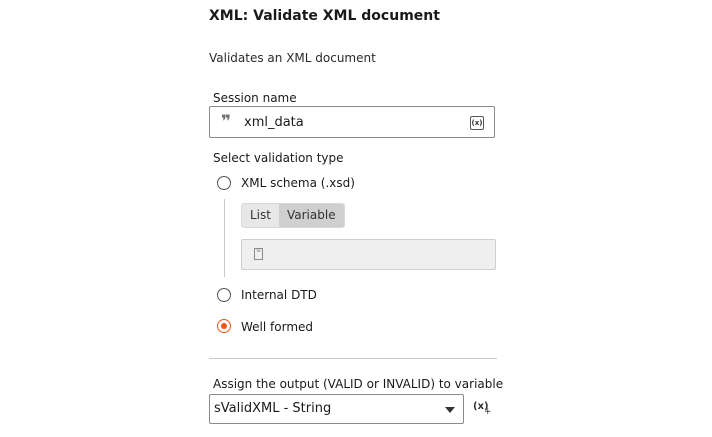 This screenshot has width=712, height=437. What do you see at coordinates (224, 295) in the screenshot?
I see `radio-internal-dtd` at bounding box center [224, 295].